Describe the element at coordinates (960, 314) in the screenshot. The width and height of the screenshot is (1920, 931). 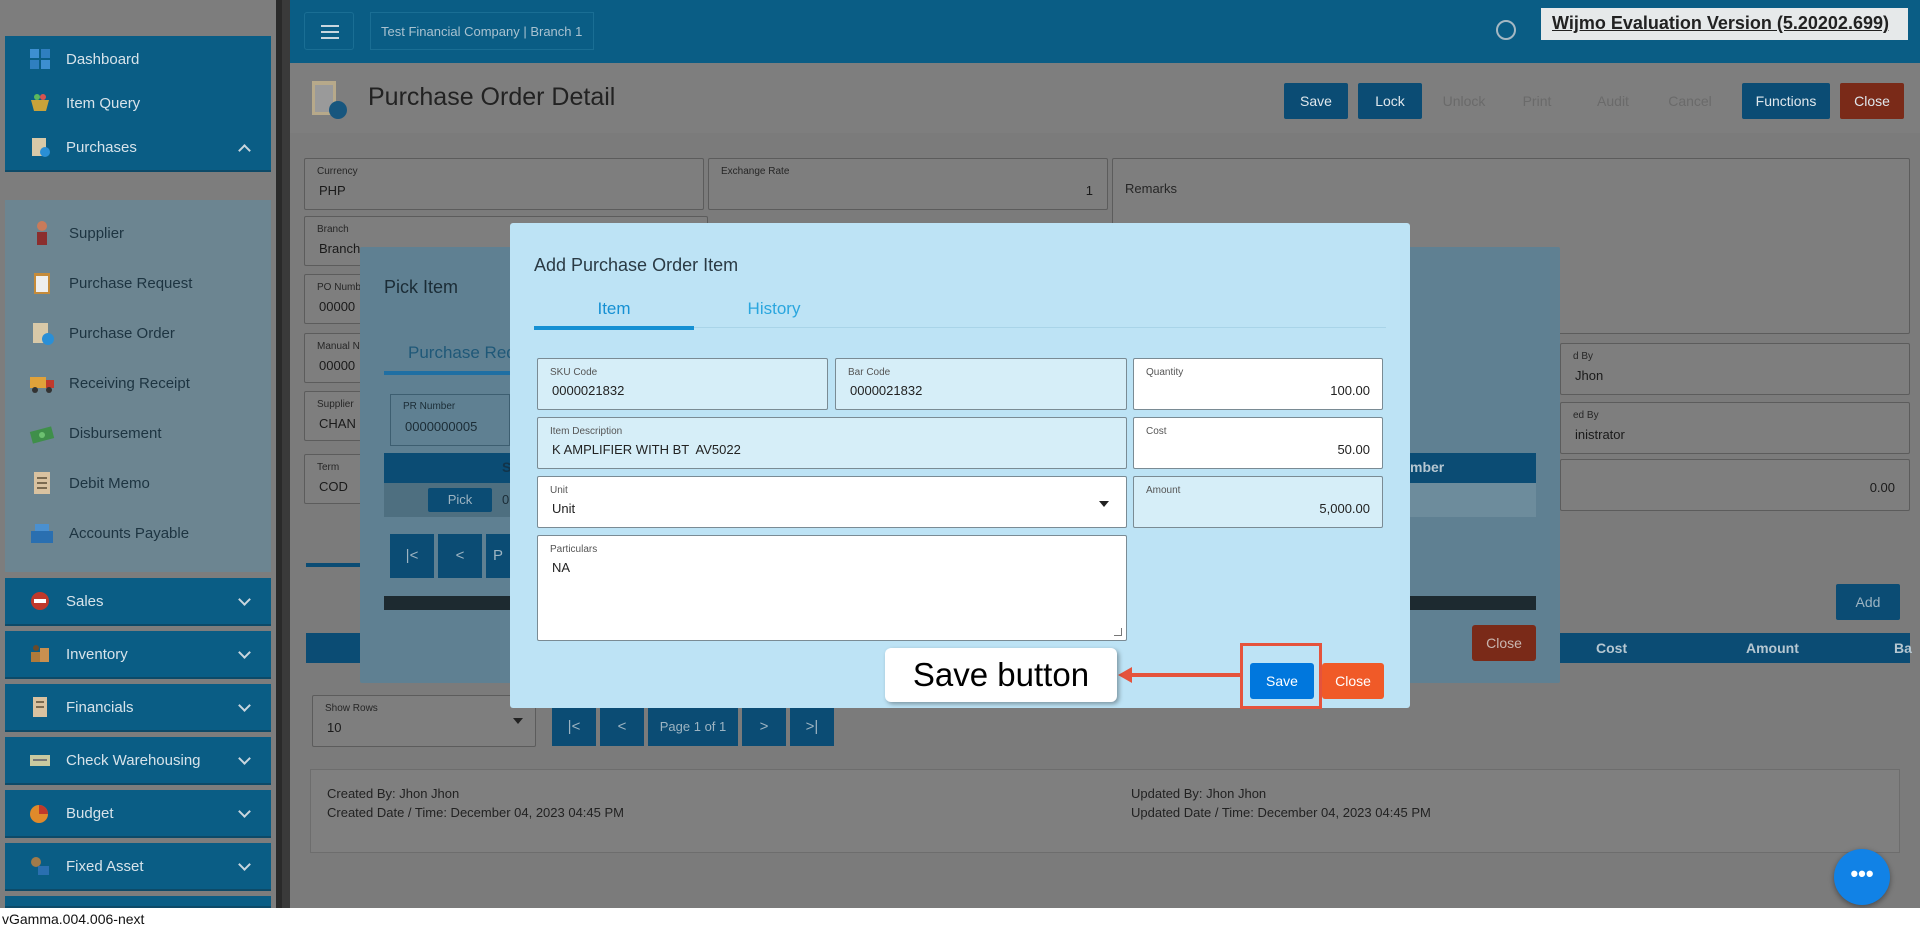
I see `modal-tabs: Item History` at that location.